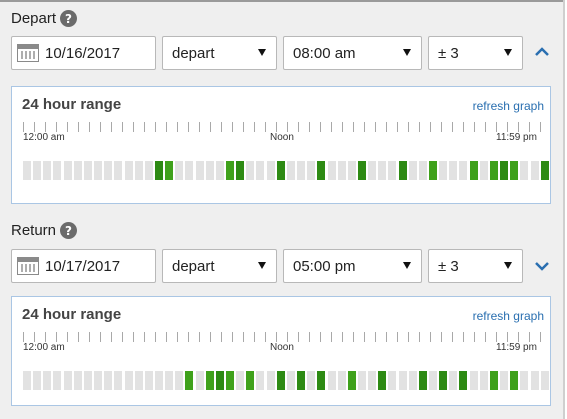  Describe the element at coordinates (69, 18) in the screenshot. I see `depart-help-icon: ?` at that location.